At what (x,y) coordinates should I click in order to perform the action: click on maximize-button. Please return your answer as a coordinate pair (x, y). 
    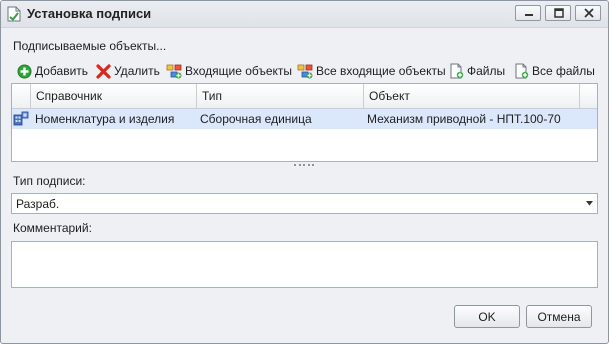
    Looking at the image, I should click on (558, 13).